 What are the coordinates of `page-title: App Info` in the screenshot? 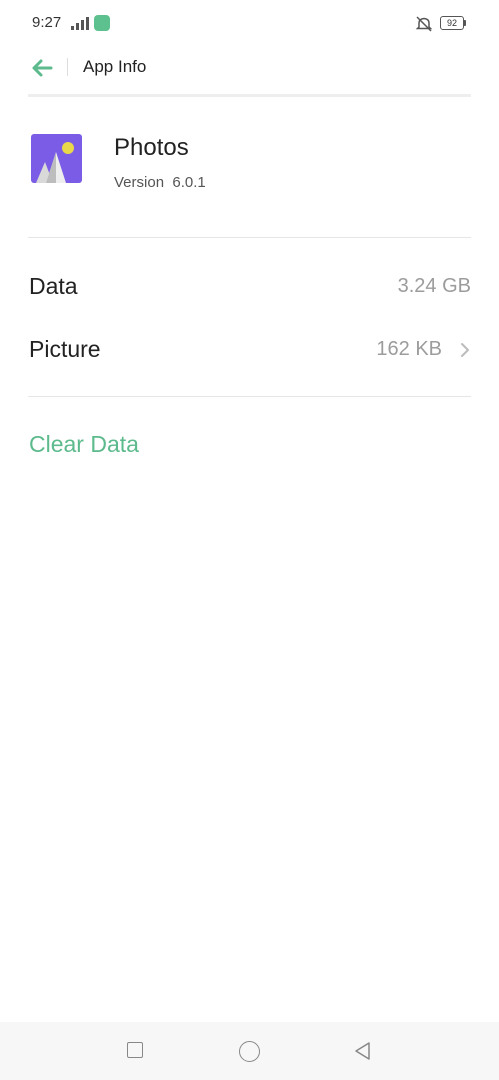 It's located at (115, 66).